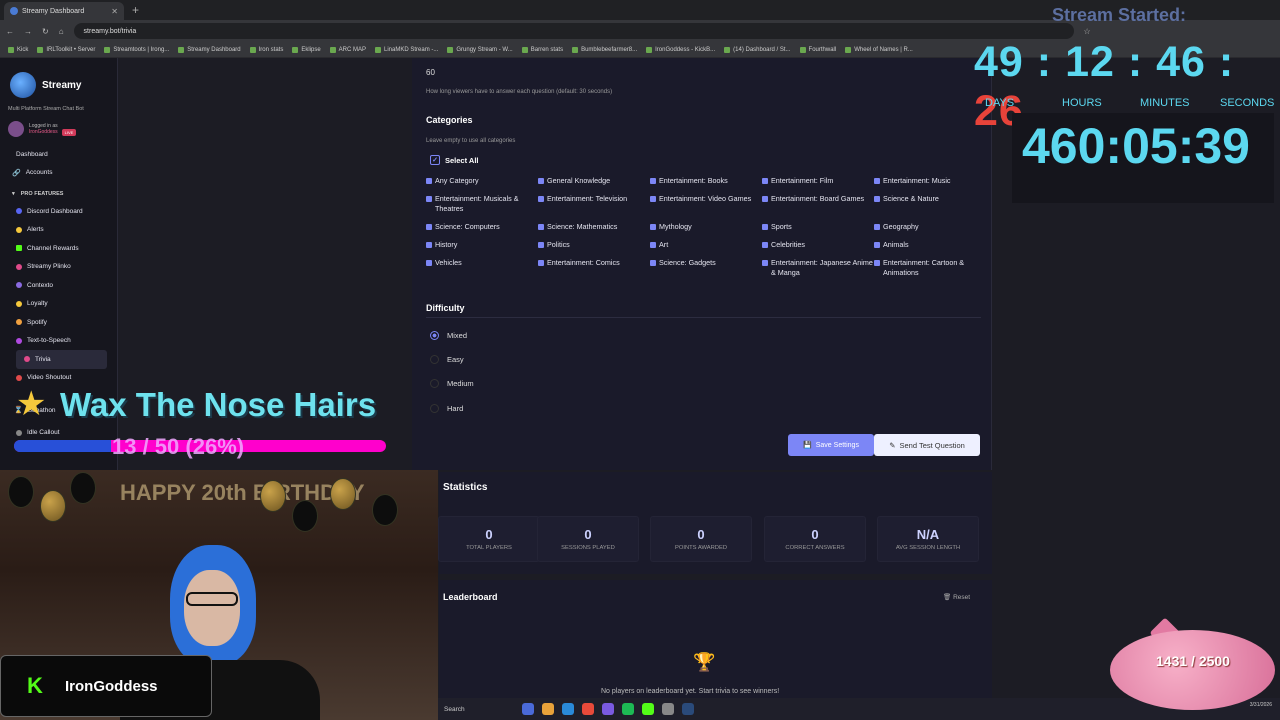 This screenshot has height=720, width=1280. Describe the element at coordinates (430, 72) in the screenshot. I see `answer-time-input: 60` at that location.